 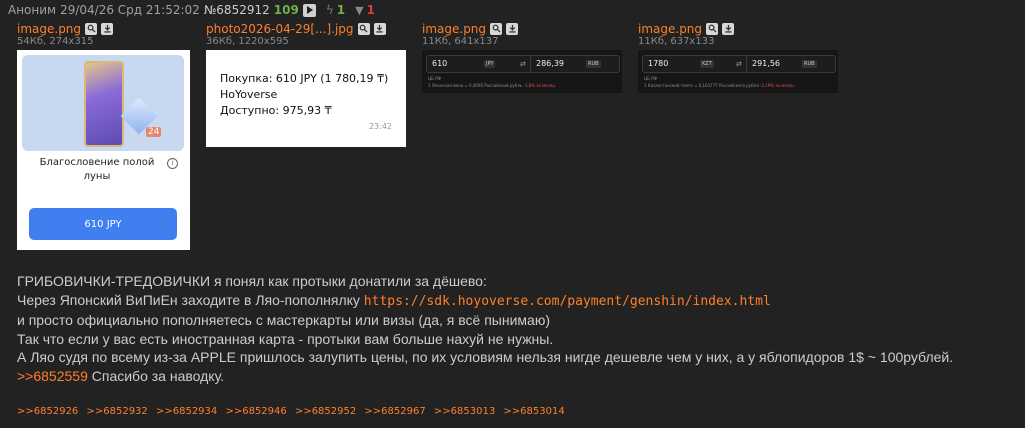 I want to click on post-line-6: >>6852559 Спасибо за наводку., so click(x=519, y=376).